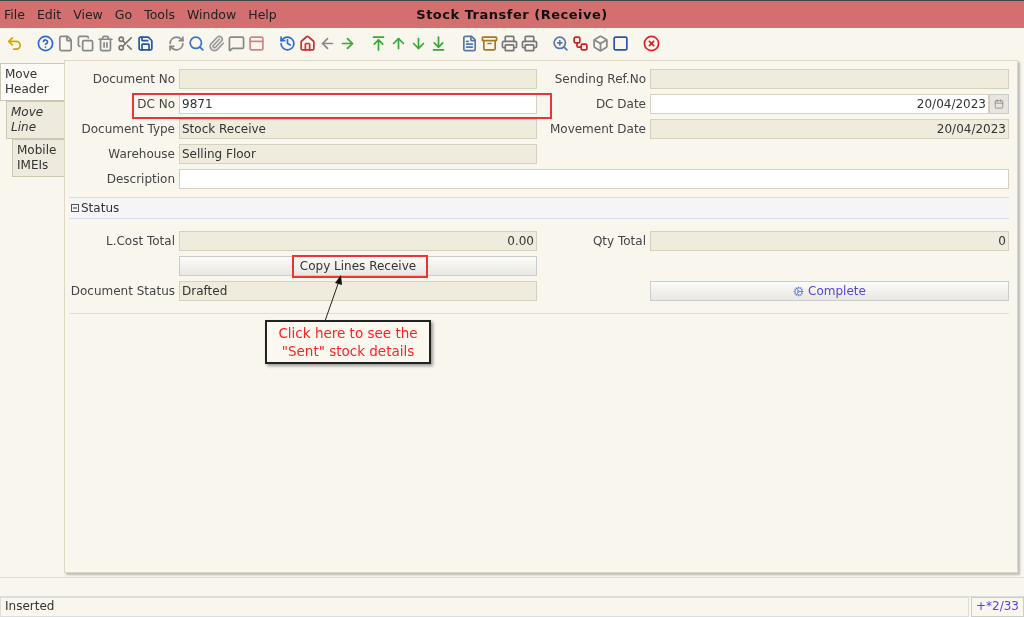 The width and height of the screenshot is (1024, 617). What do you see at coordinates (358, 241) in the screenshot?
I see `input-field: 0.00` at bounding box center [358, 241].